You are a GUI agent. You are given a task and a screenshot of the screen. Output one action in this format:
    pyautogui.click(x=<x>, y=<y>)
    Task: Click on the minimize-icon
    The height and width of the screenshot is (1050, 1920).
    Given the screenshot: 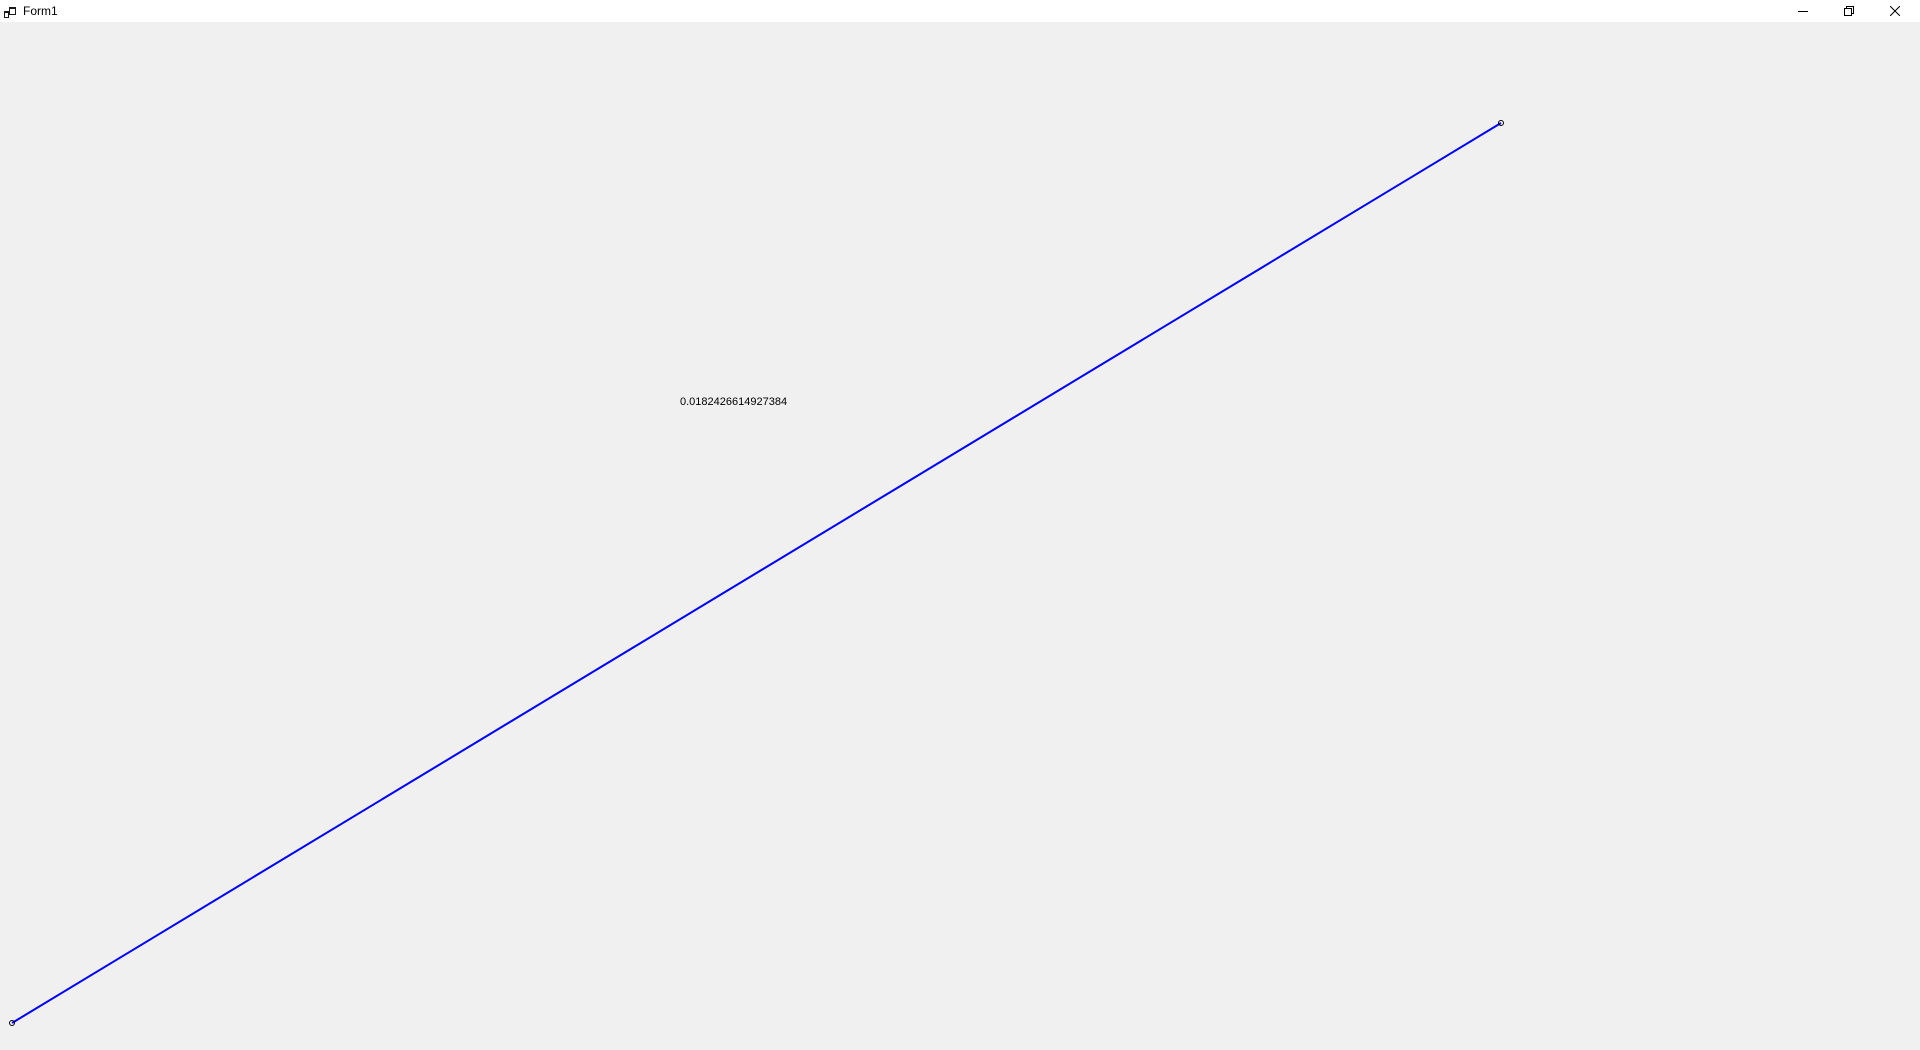 What is the action you would take?
    pyautogui.click(x=1803, y=11)
    